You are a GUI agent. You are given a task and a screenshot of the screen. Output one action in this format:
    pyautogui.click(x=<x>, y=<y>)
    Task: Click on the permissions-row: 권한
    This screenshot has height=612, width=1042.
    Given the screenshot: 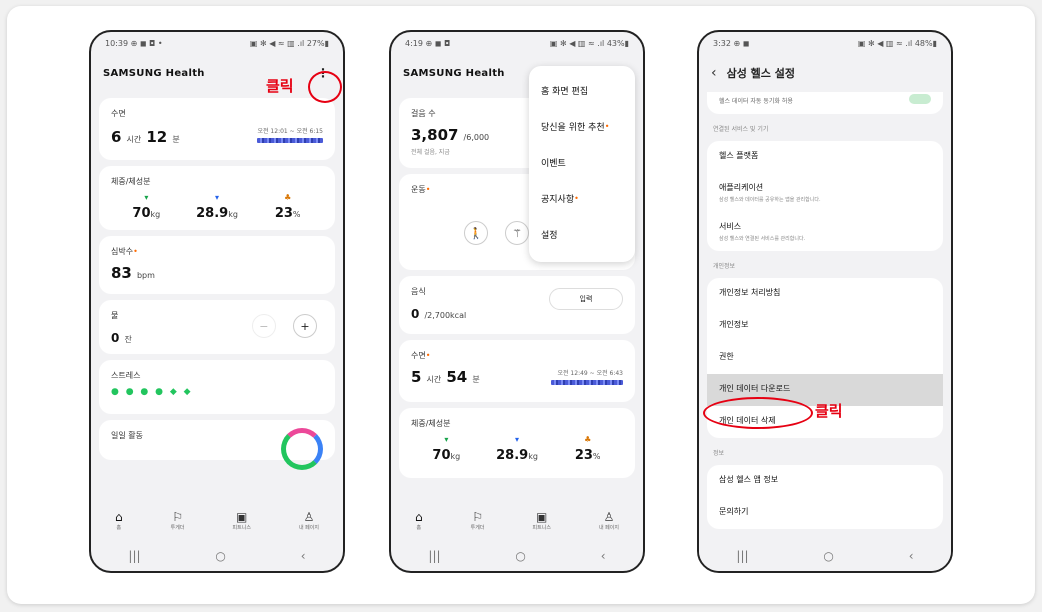 What is the action you would take?
    pyautogui.click(x=825, y=358)
    